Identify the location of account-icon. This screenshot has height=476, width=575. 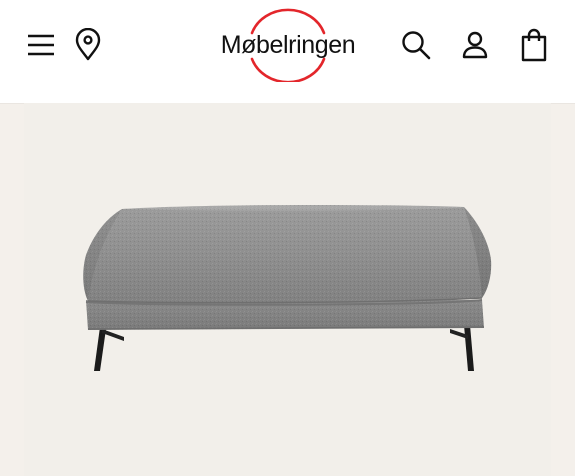
(475, 45).